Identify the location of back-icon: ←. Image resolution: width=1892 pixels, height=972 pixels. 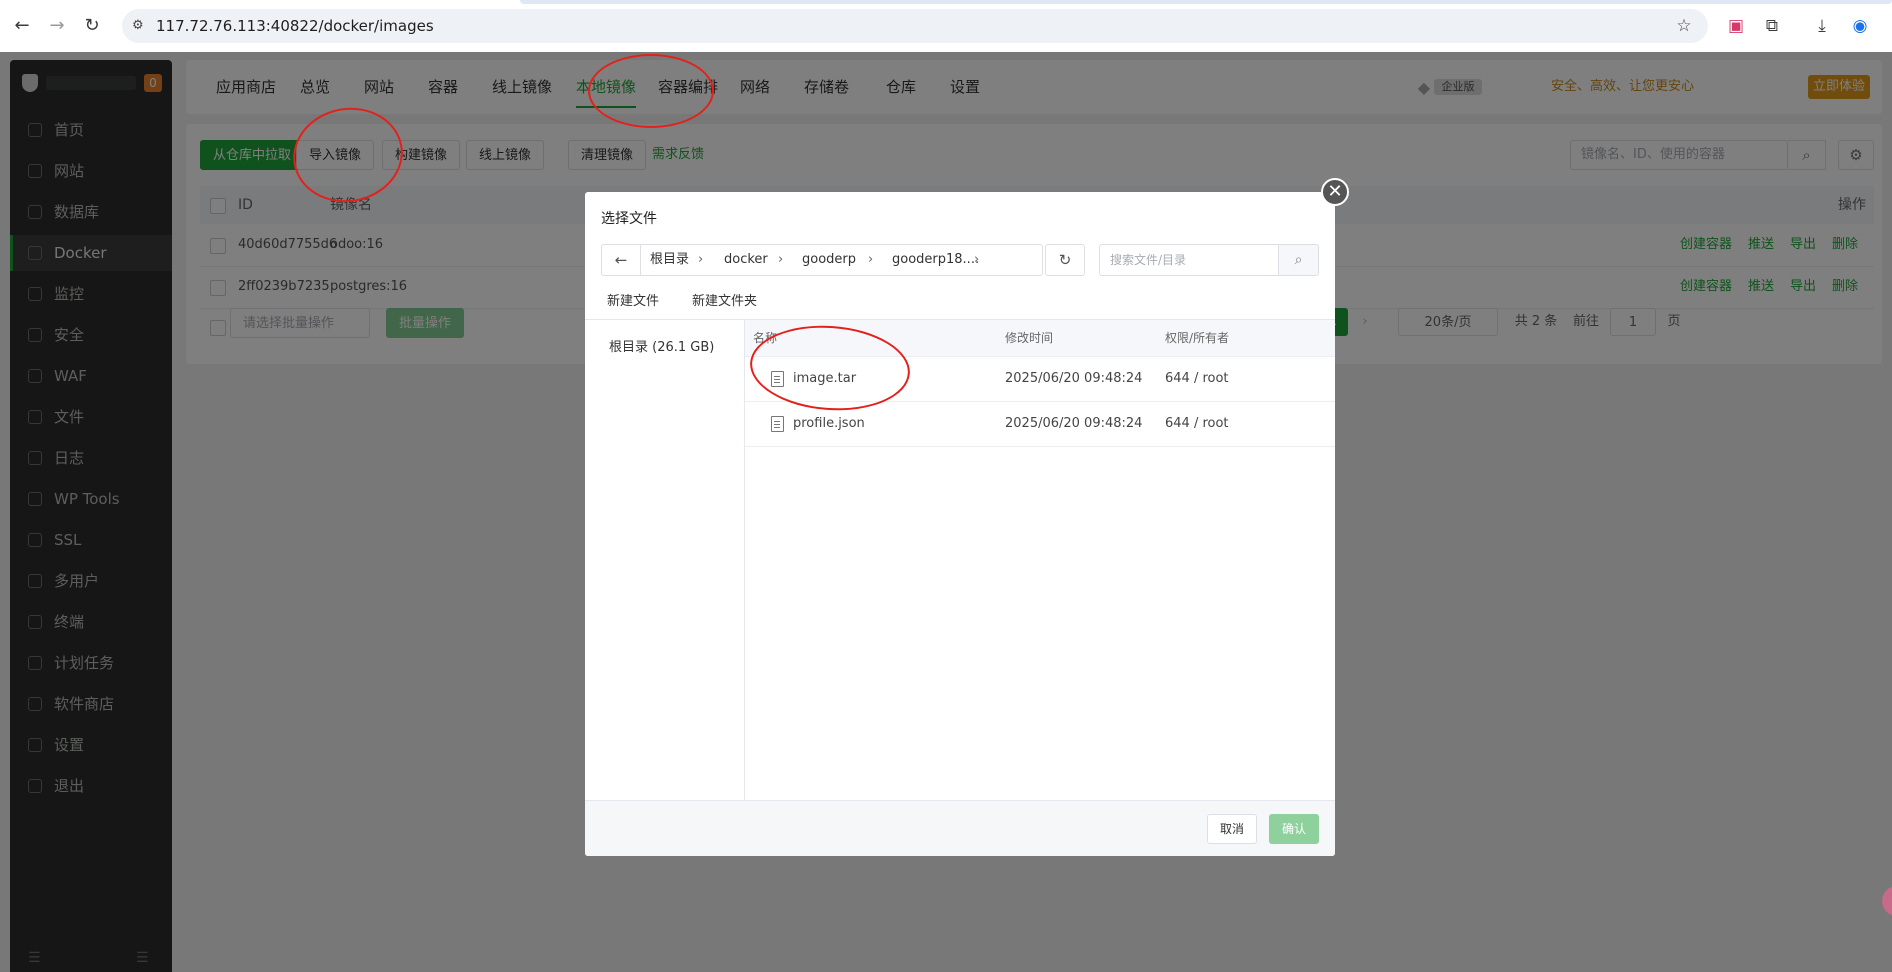
(22, 26).